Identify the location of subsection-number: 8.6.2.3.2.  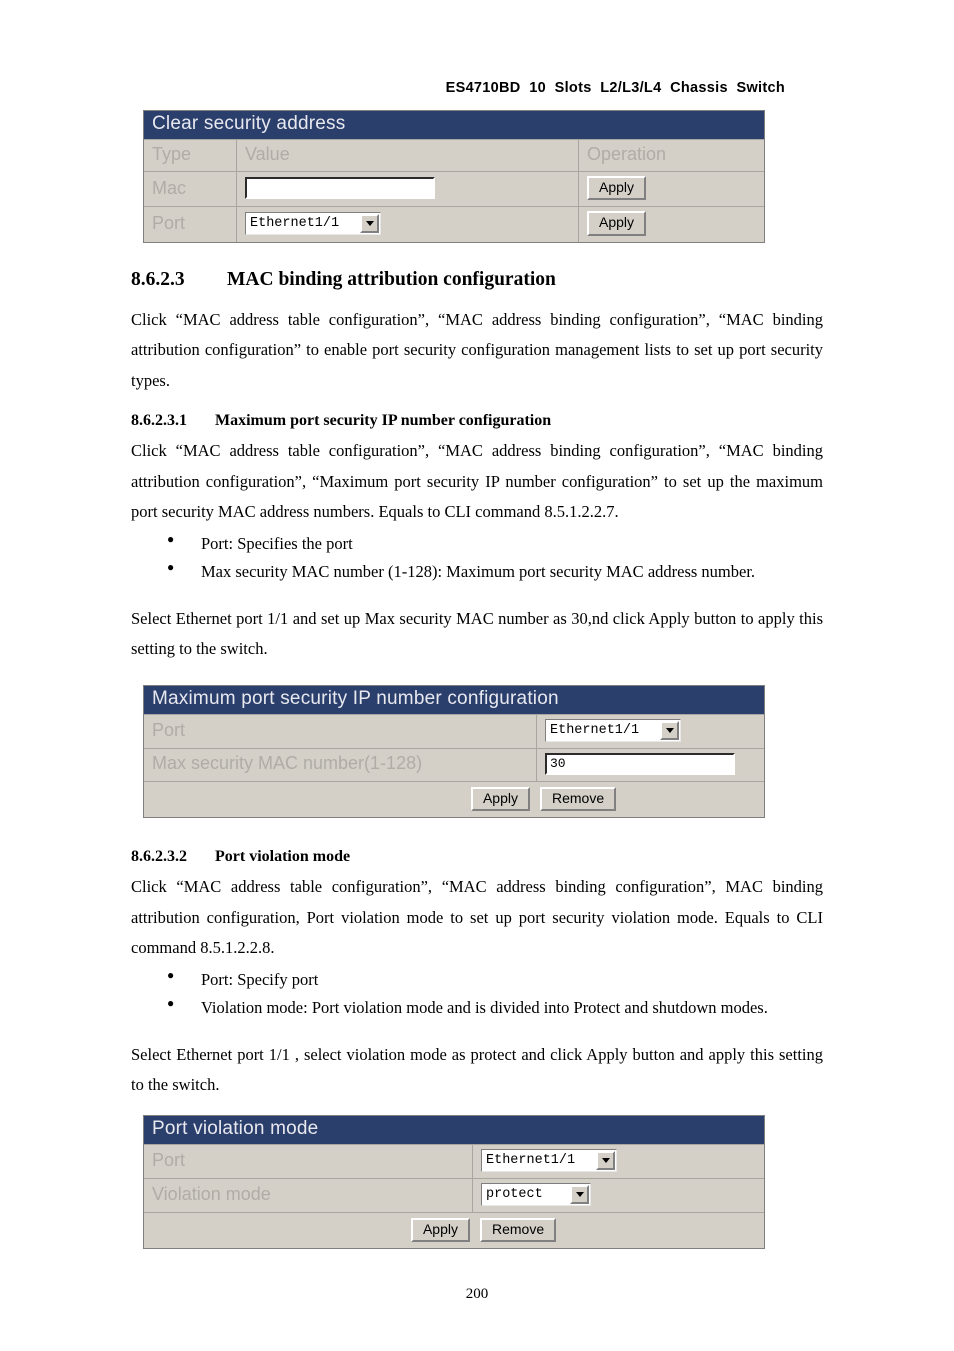
(159, 857).